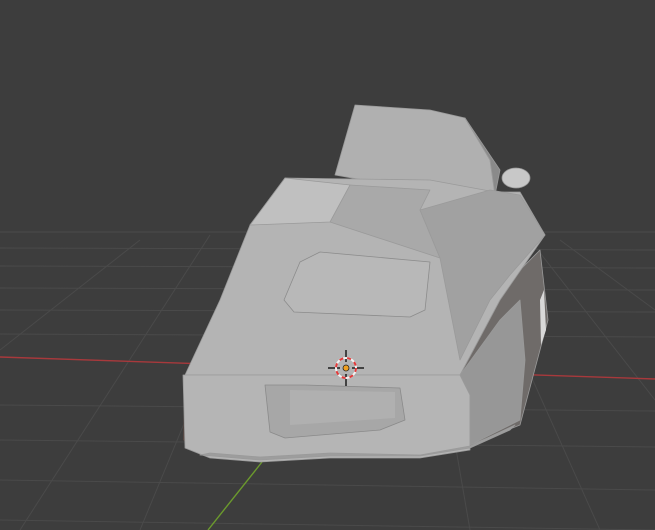 Image resolution: width=655 pixels, height=530 pixels. What do you see at coordinates (516, 178) in the screenshot?
I see `car-side-mirror` at bounding box center [516, 178].